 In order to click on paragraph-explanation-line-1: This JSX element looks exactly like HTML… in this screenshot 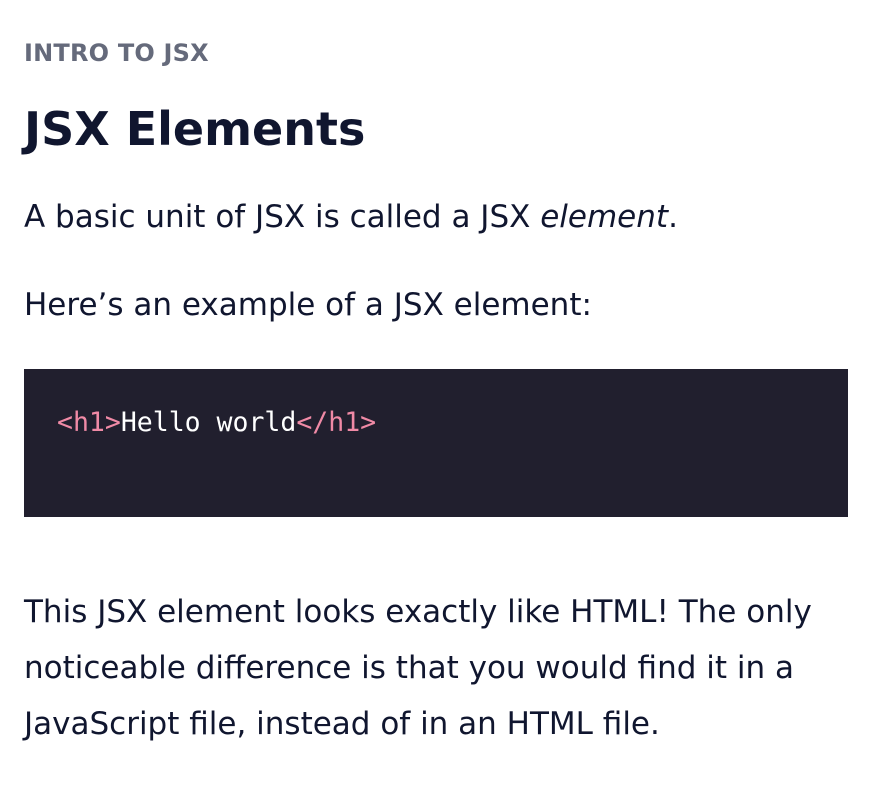, I will do `click(418, 612)`.